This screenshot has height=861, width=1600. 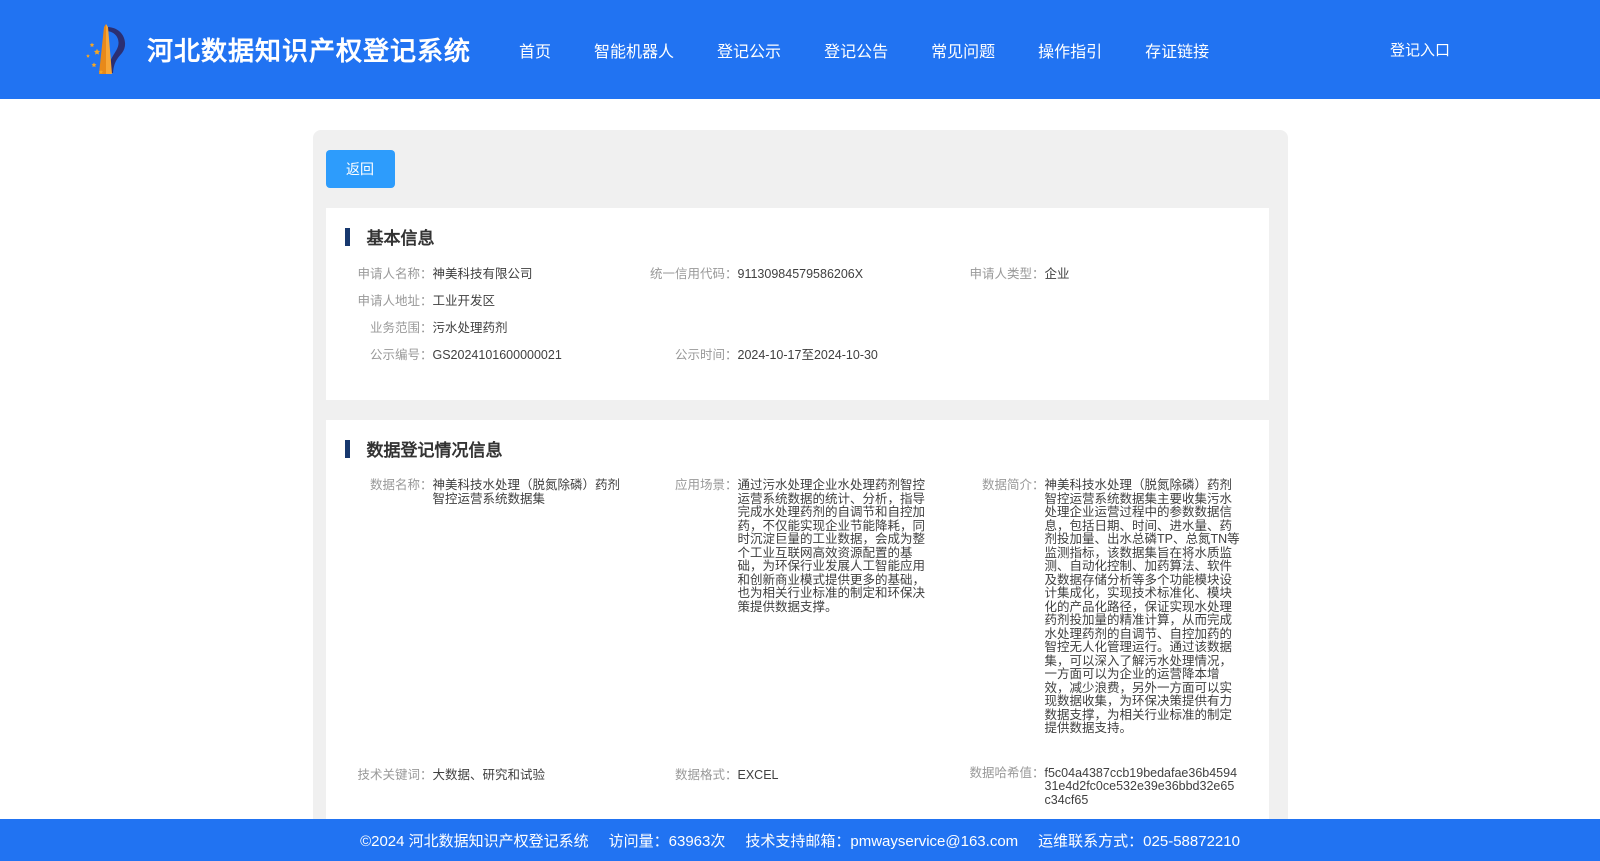 What do you see at coordinates (797, 328) in the screenshot?
I see `basic-info-row: 业务范围： 污水处理药剂` at bounding box center [797, 328].